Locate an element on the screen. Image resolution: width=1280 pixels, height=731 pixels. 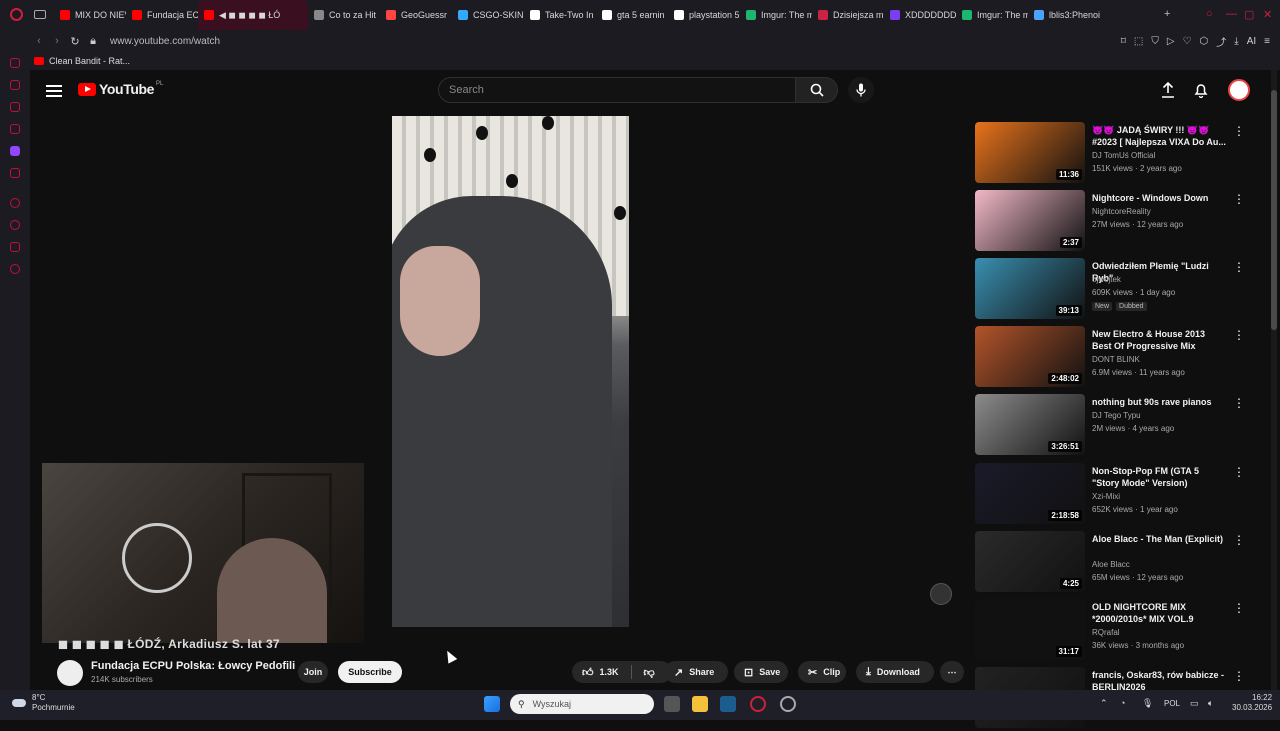
sidebar-player-icon is located at coordinates (15, 203).